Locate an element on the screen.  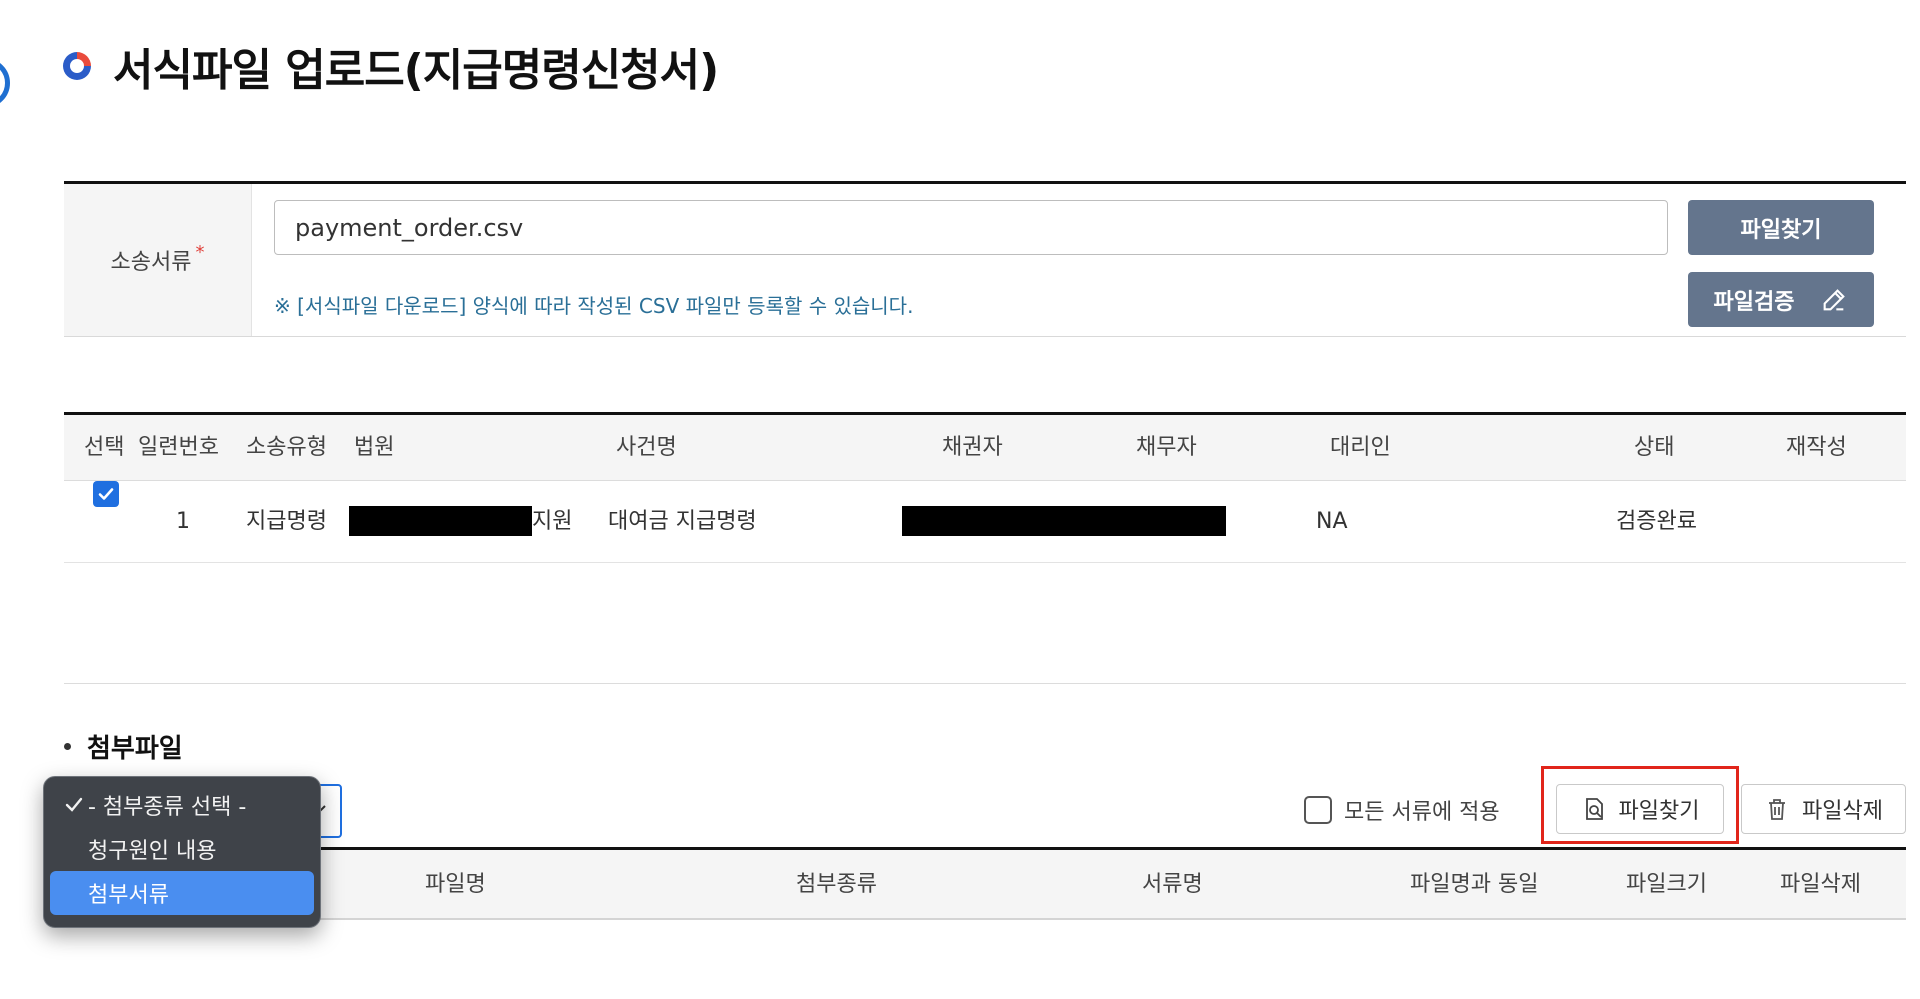
attachment-type-dropdown: - 첨부종류 선택 - 청구원인 내용 첨부서류 is located at coordinates (182, 852).